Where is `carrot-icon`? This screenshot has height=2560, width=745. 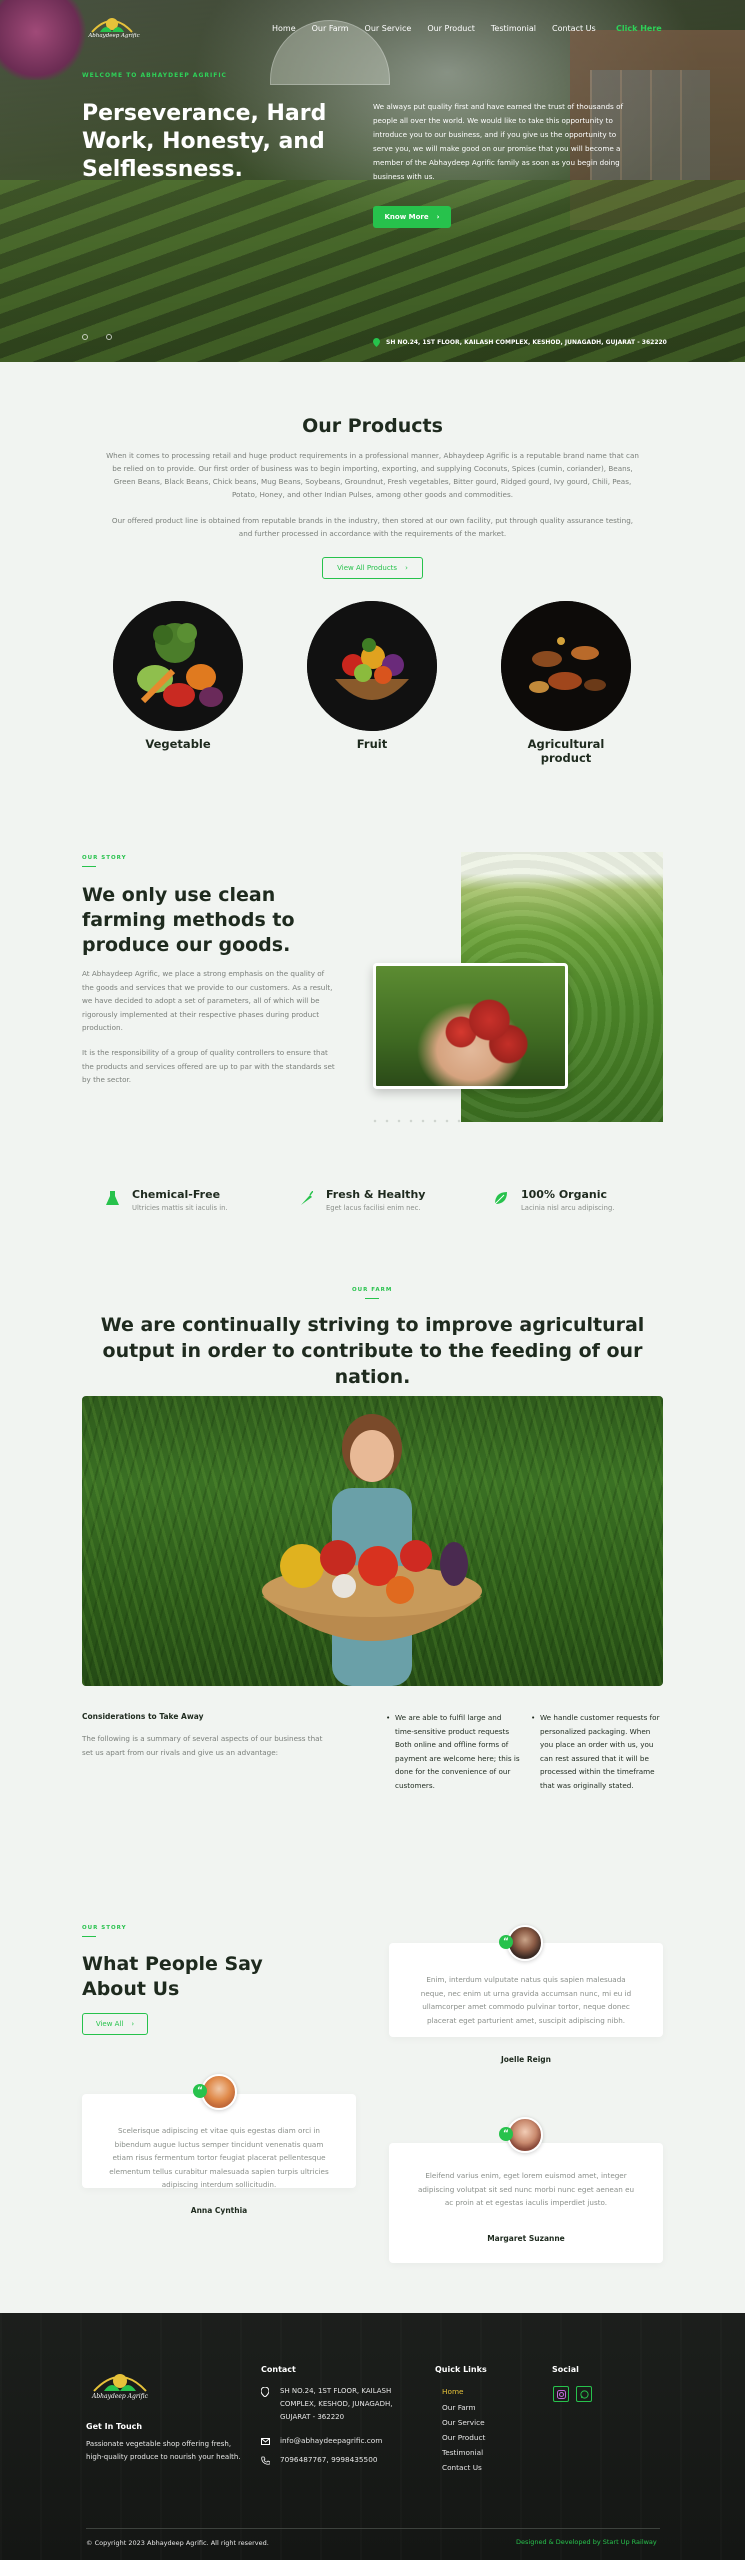 carrot-icon is located at coordinates (306, 1198).